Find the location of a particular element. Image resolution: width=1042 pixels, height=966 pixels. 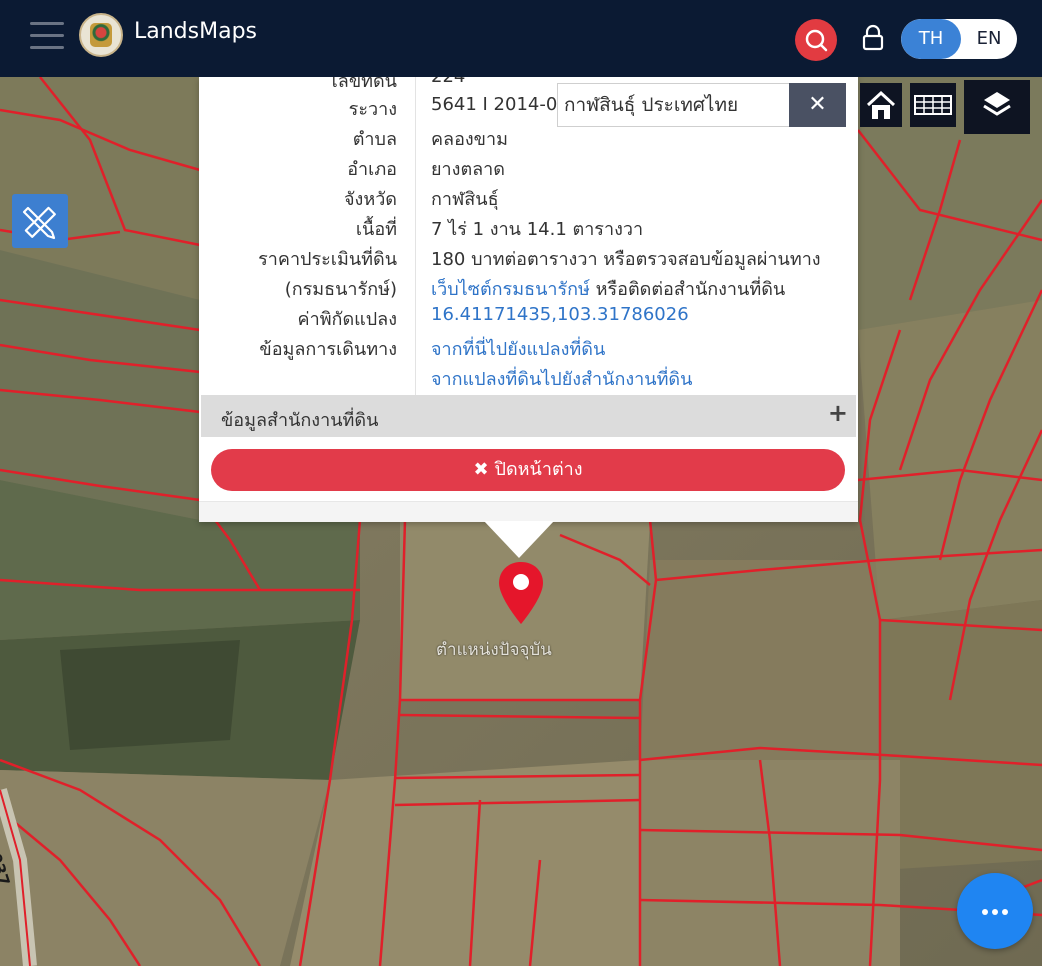

row-key: (กรมธนารักษ์) is located at coordinates (340, 289).